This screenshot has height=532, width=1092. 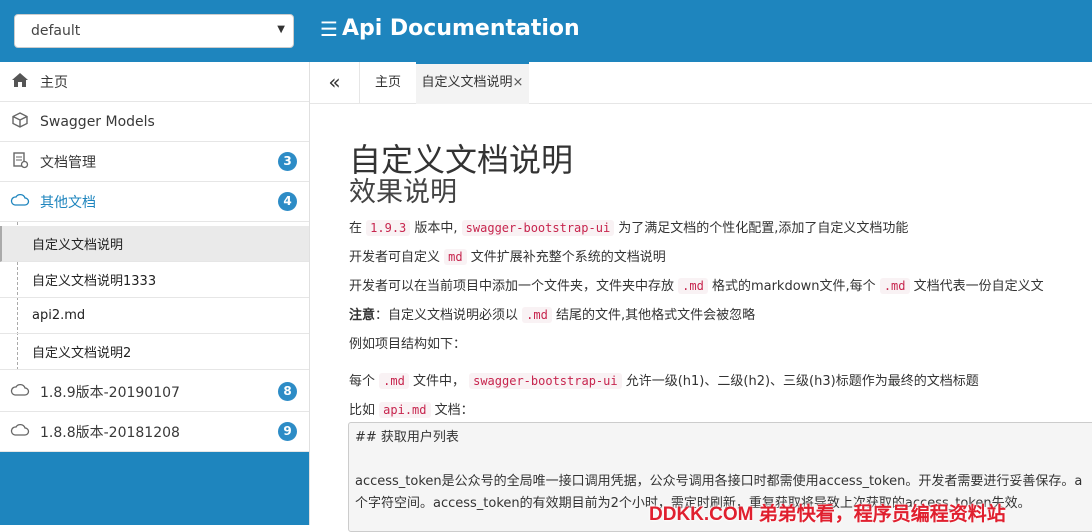 What do you see at coordinates (110, 392) in the screenshot?
I see `sidebar-item-label: 1.8.9版本-20190107` at bounding box center [110, 392].